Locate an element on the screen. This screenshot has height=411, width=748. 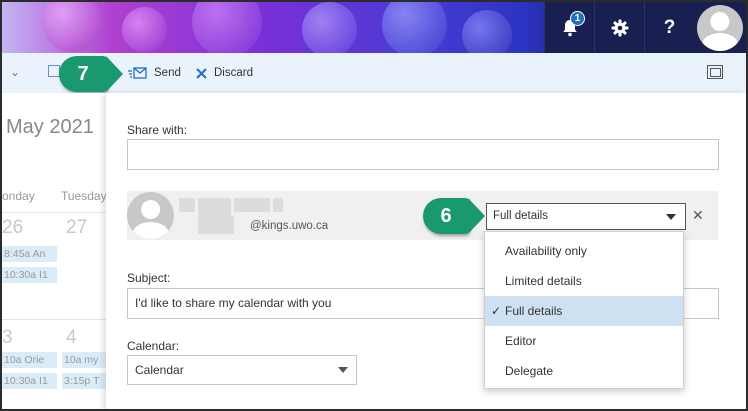
person-avatar is located at coordinates (150, 215).